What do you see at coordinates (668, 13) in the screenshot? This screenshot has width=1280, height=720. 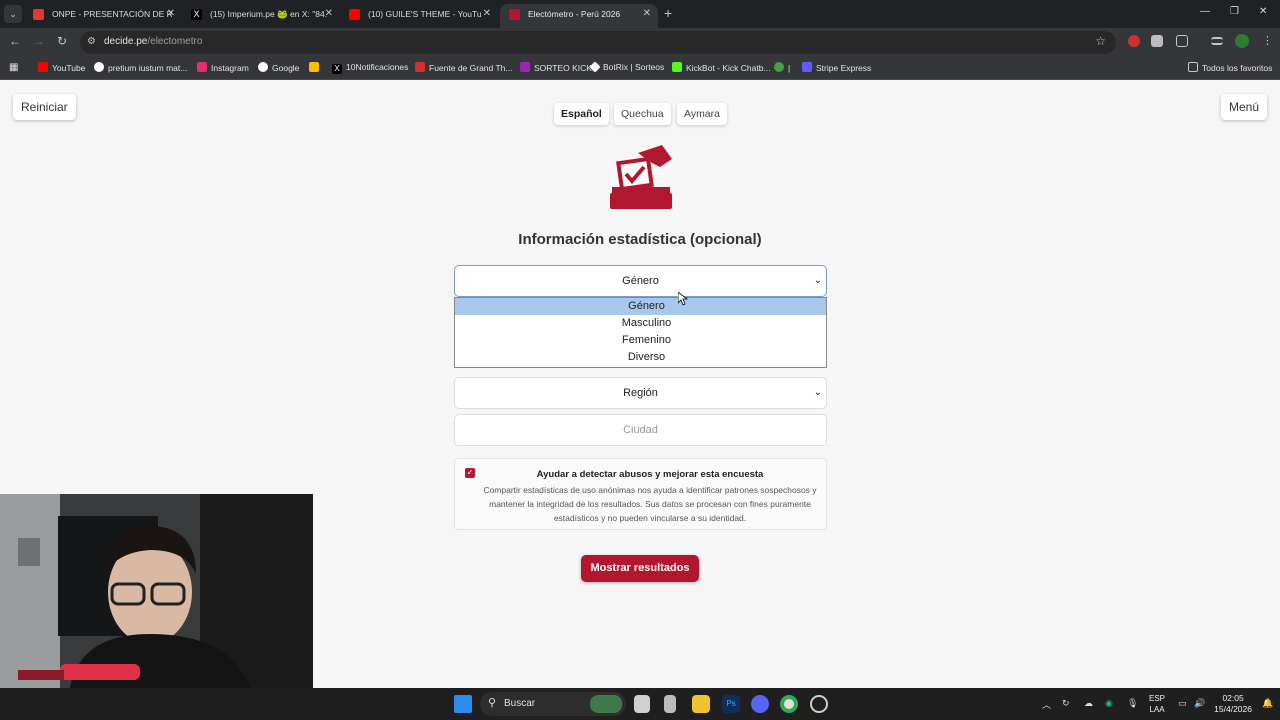 I see `new-tab-plus-icon: +` at bounding box center [668, 13].